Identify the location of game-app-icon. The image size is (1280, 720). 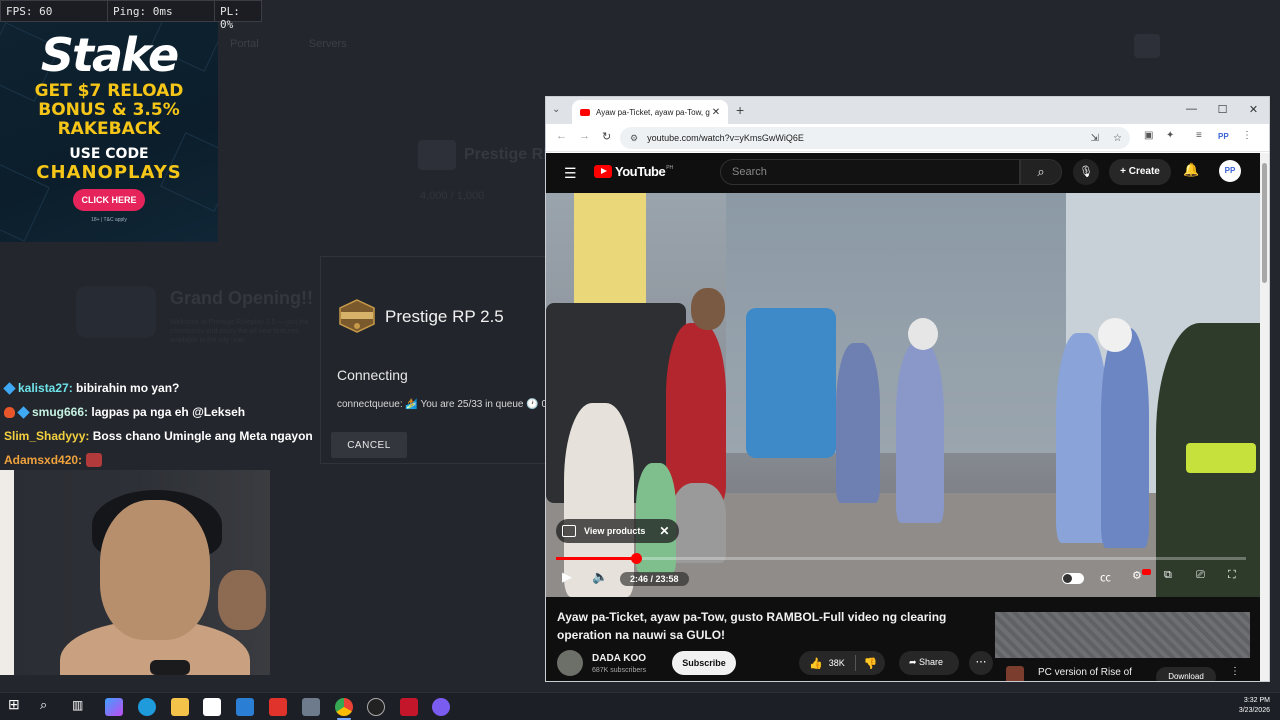
(1015, 673).